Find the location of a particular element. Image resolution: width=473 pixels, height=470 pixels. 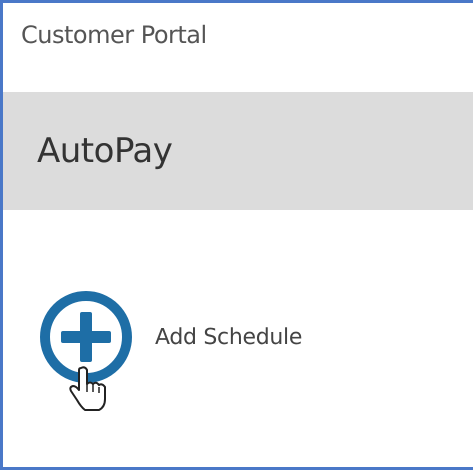

hand-pointer-icon is located at coordinates (89, 389).